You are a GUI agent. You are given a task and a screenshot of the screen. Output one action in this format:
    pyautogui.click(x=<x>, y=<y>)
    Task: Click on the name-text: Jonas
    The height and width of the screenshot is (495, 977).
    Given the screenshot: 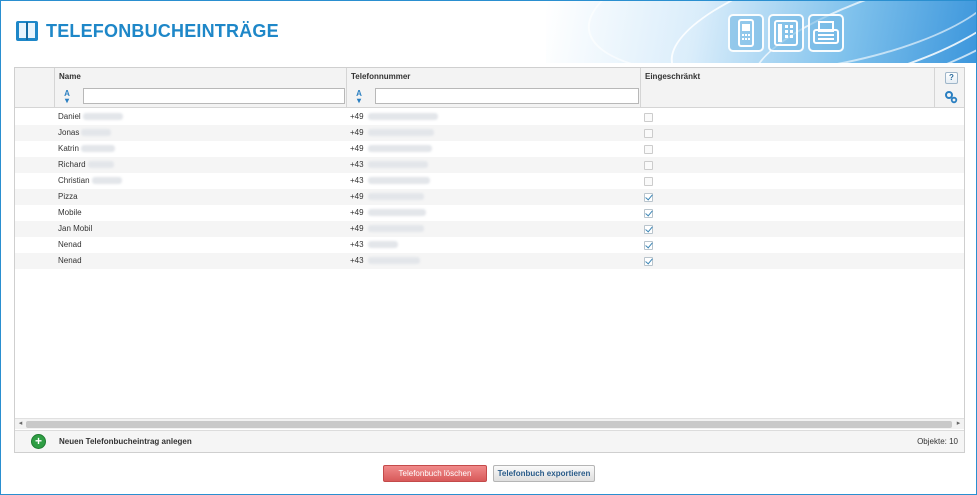 What is the action you would take?
    pyautogui.click(x=69, y=132)
    